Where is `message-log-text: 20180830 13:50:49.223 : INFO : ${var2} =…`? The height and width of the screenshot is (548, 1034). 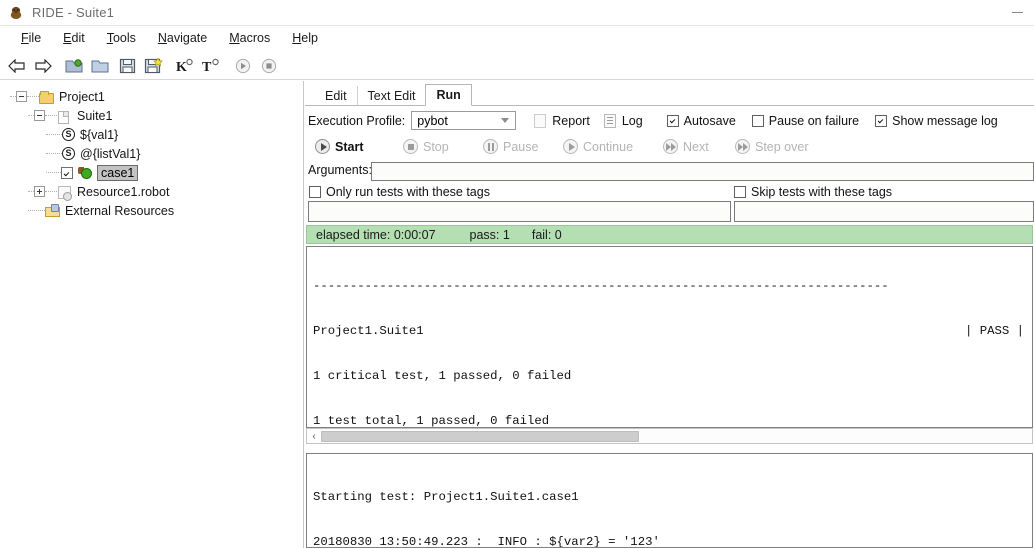 message-log-text: 20180830 13:50:49.223 : INFO : ${var2} =… is located at coordinates (486, 541).